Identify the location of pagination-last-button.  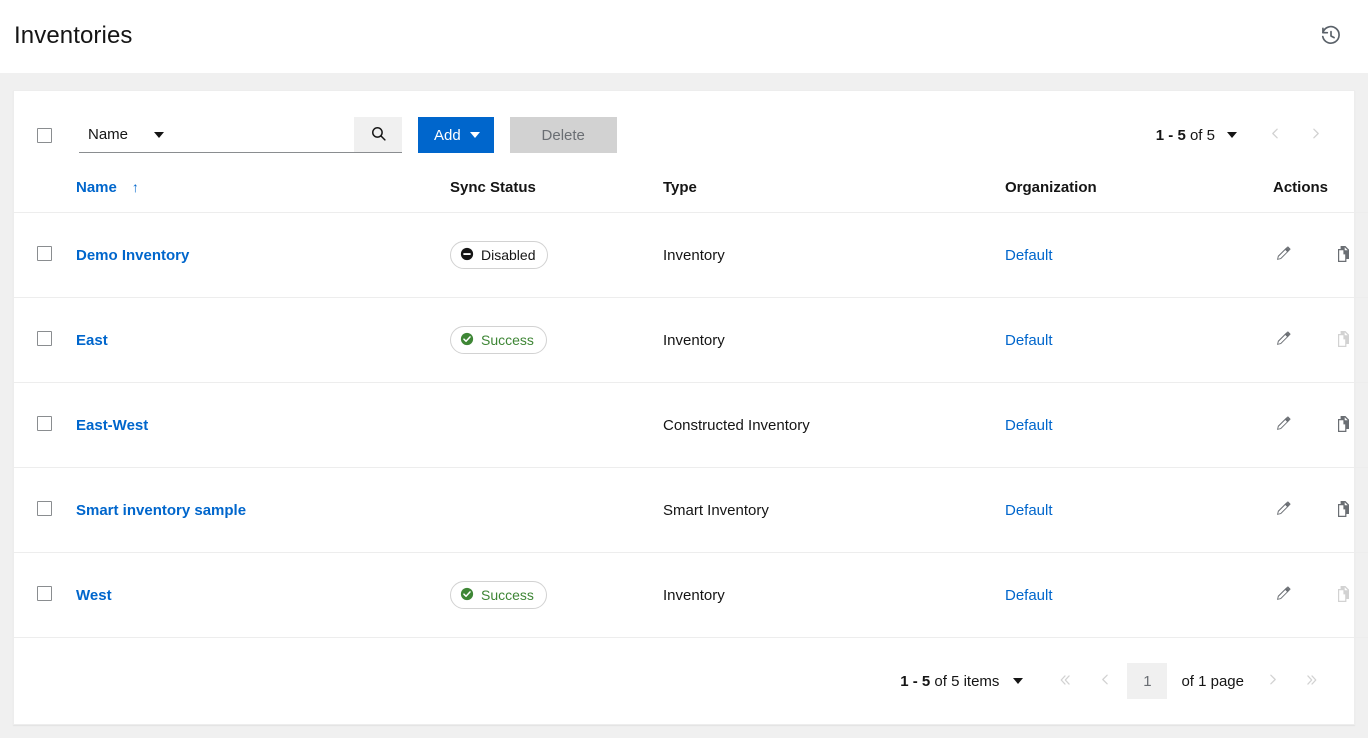
(1312, 681).